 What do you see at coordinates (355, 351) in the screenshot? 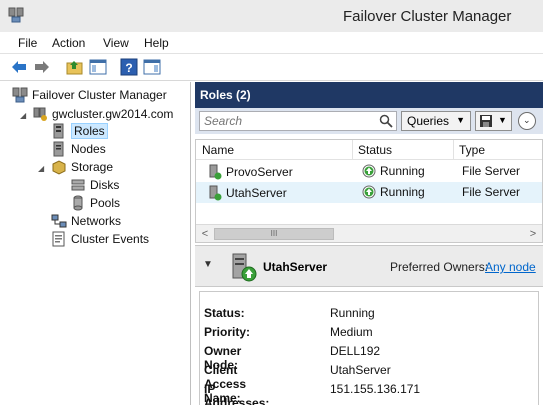
I see `property-value: DELL192` at bounding box center [355, 351].